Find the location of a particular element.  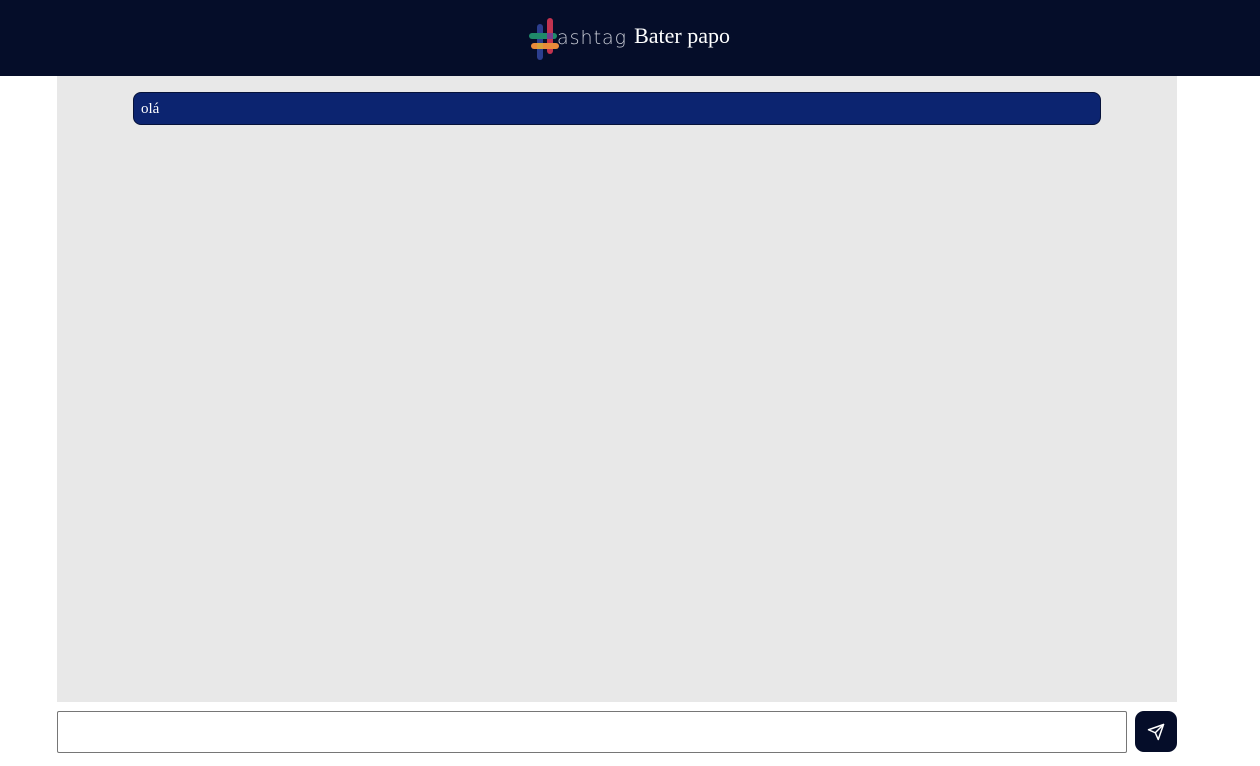

page-title: Bater papo is located at coordinates (682, 35).